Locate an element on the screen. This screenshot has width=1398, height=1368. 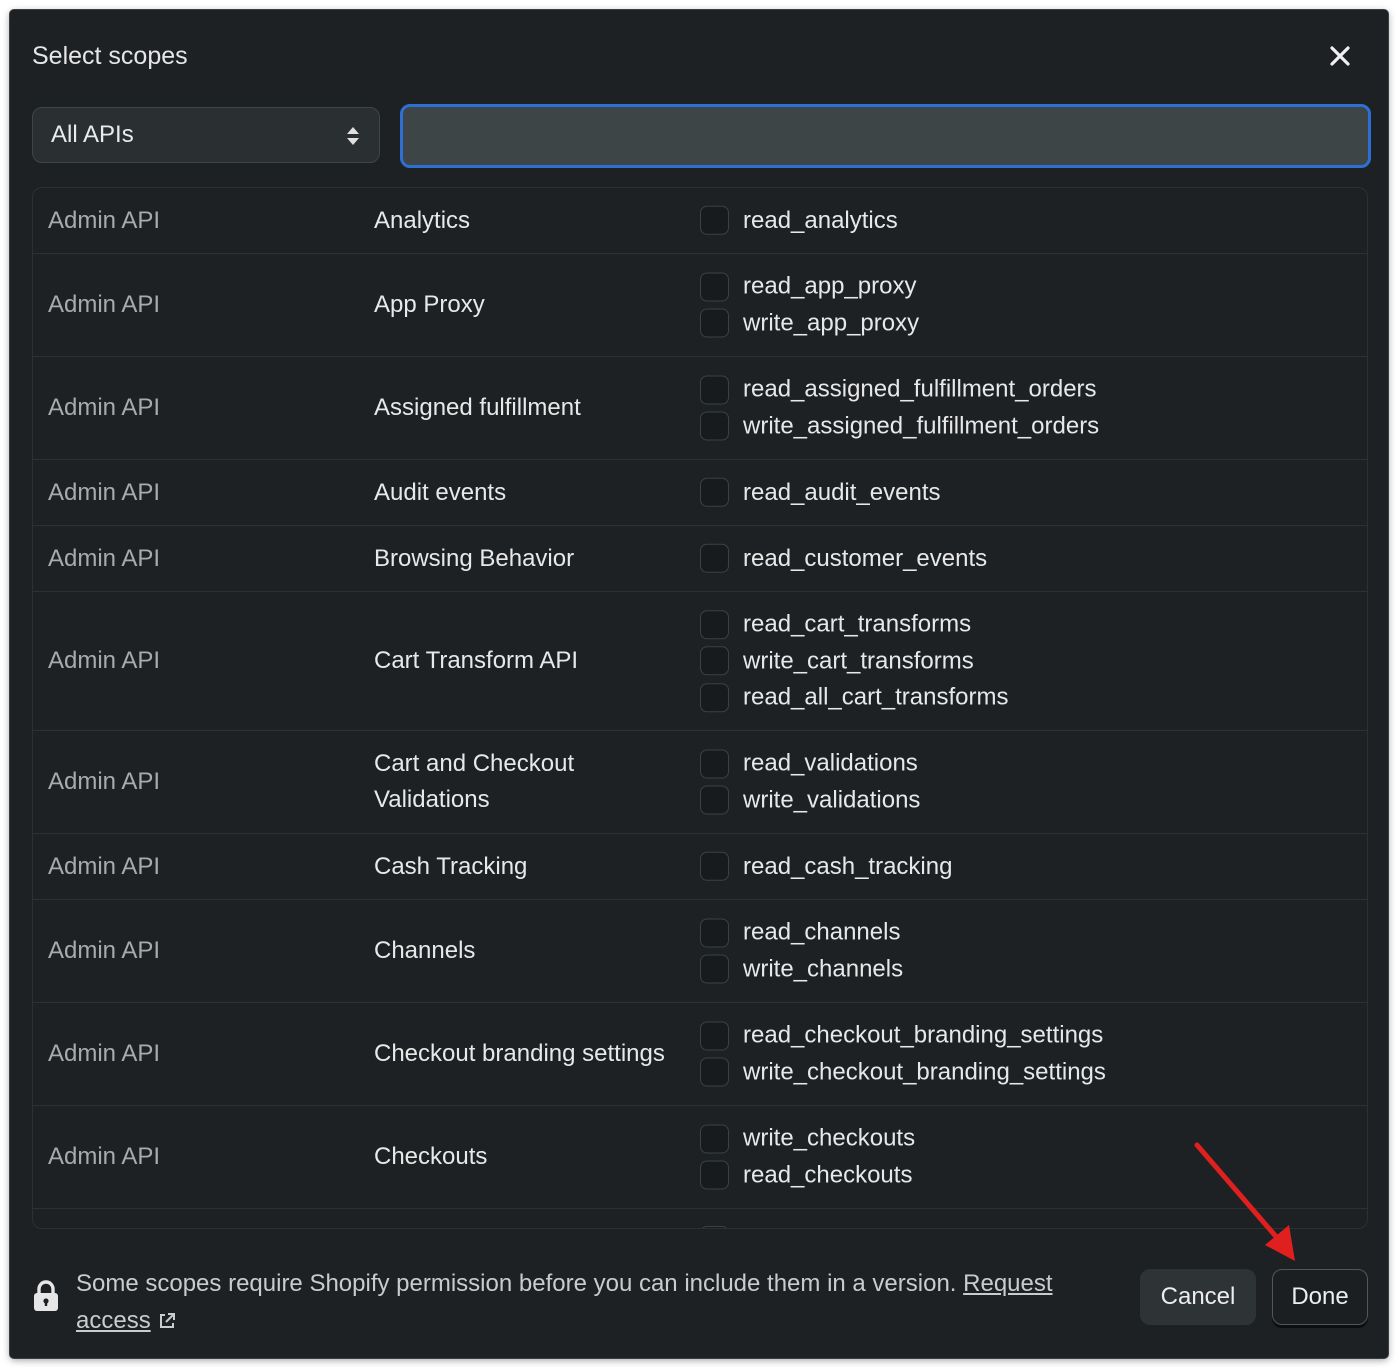
scope-item: read_analytics is located at coordinates (799, 220).